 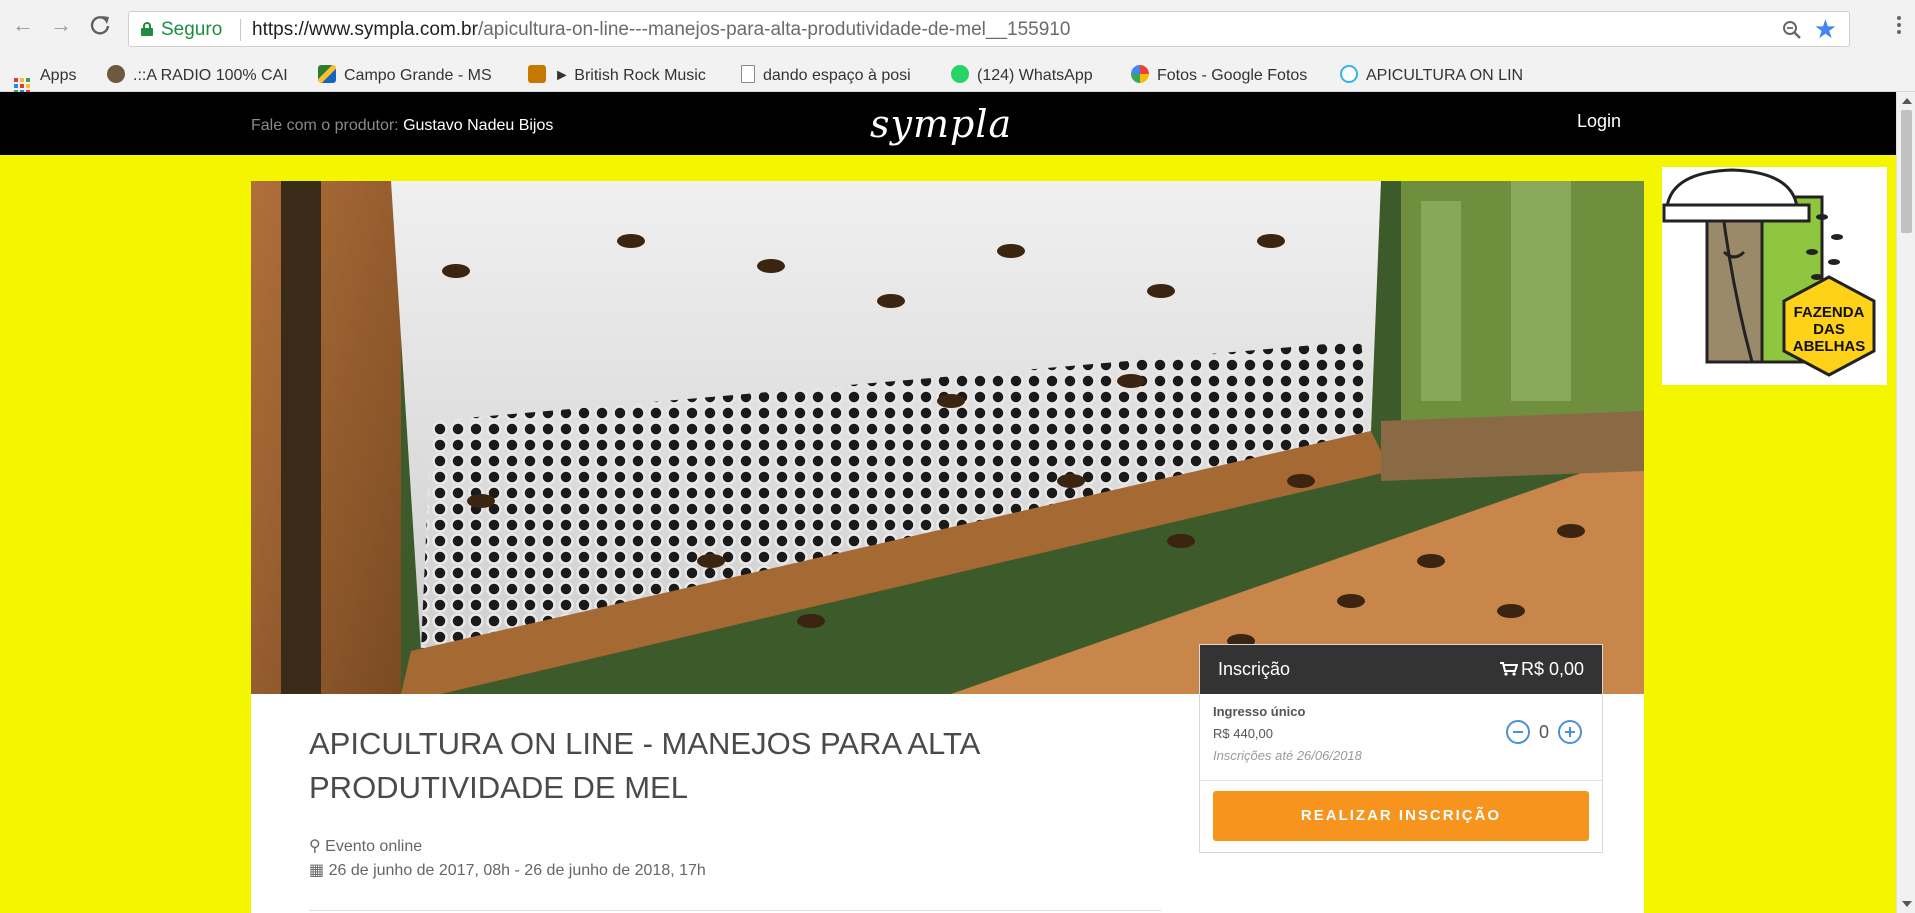 What do you see at coordinates (1907, 904) in the screenshot?
I see `scroll-down-arrow-icon` at bounding box center [1907, 904].